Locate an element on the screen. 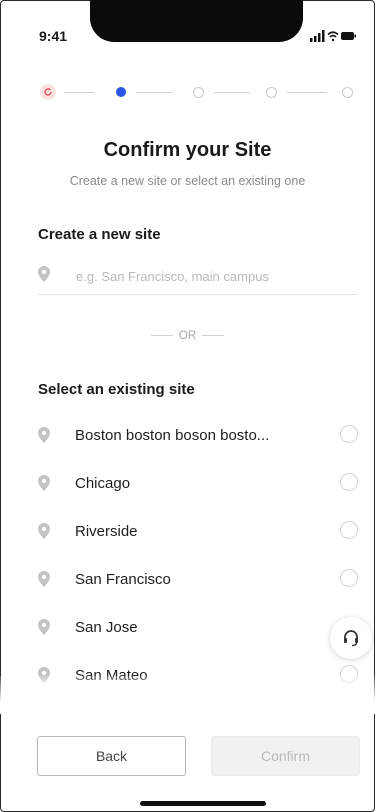 The image size is (375, 812). create-site-heading: Create a new site is located at coordinates (99, 234).